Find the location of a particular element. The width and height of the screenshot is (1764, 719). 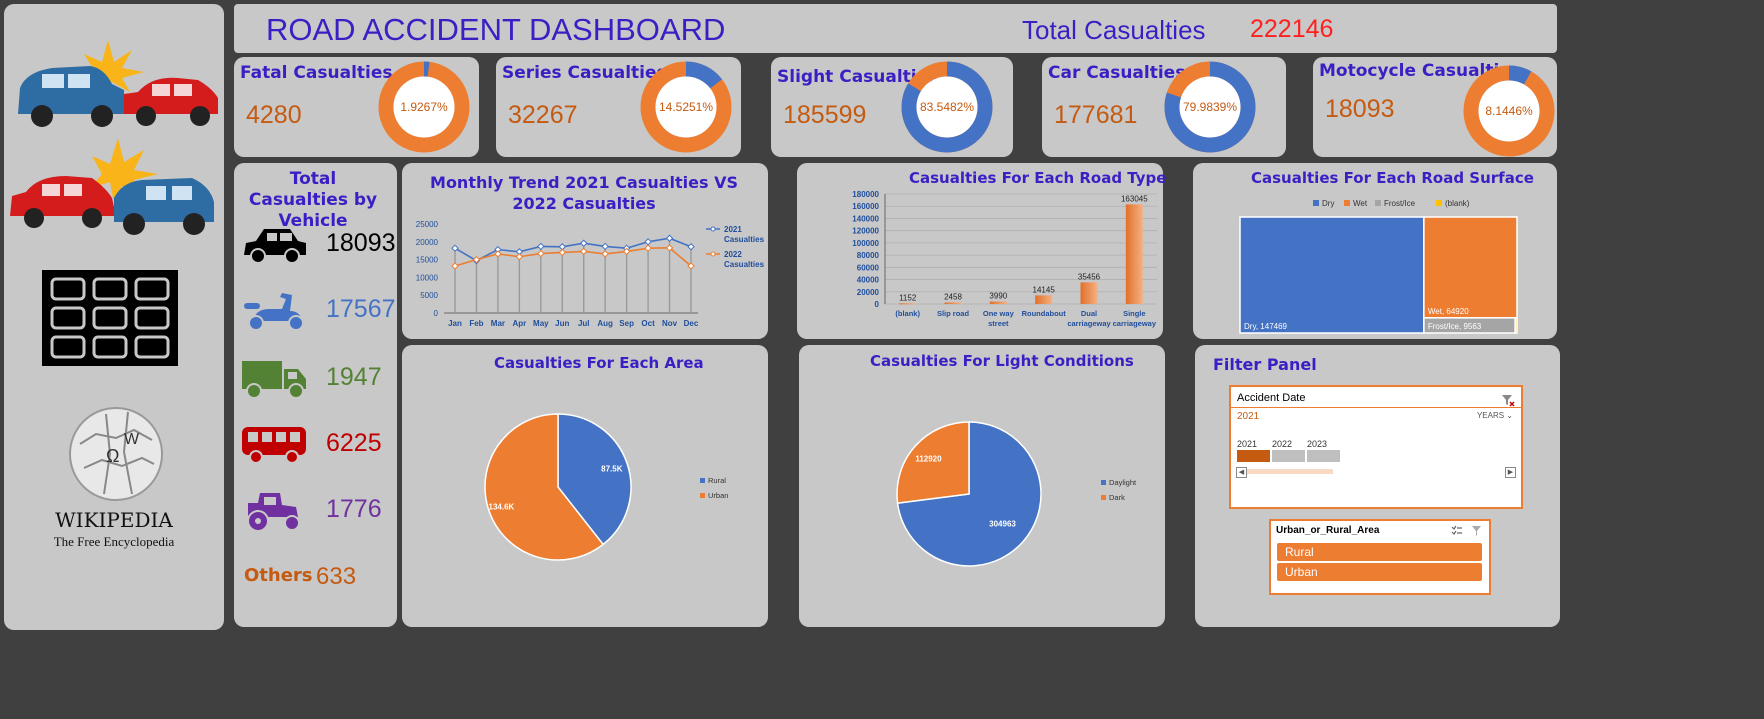

y-tick-label: 25000 is located at coordinates (427, 224).